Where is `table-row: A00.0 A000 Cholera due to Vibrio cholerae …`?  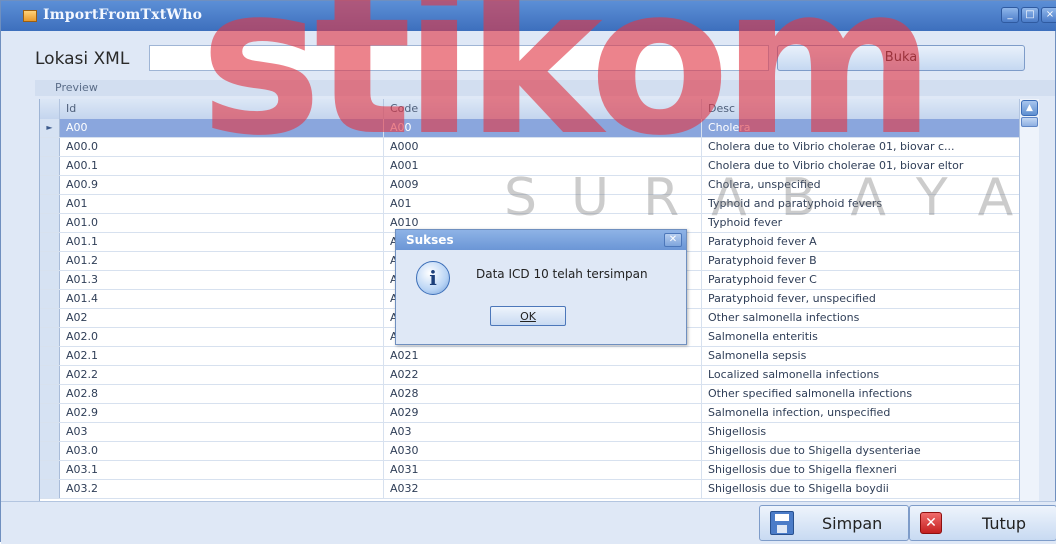 table-row: A00.0 A000 Cholera due to Vibrio cholerae … is located at coordinates (530, 147).